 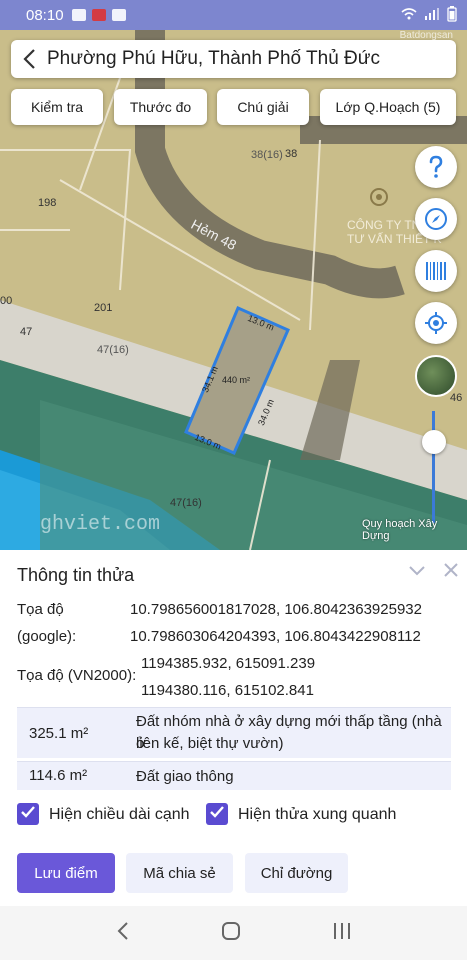 What do you see at coordinates (210, 743) in the screenshot?
I see `land-use-desc: liên kế, biệt thự vườn)` at bounding box center [210, 743].